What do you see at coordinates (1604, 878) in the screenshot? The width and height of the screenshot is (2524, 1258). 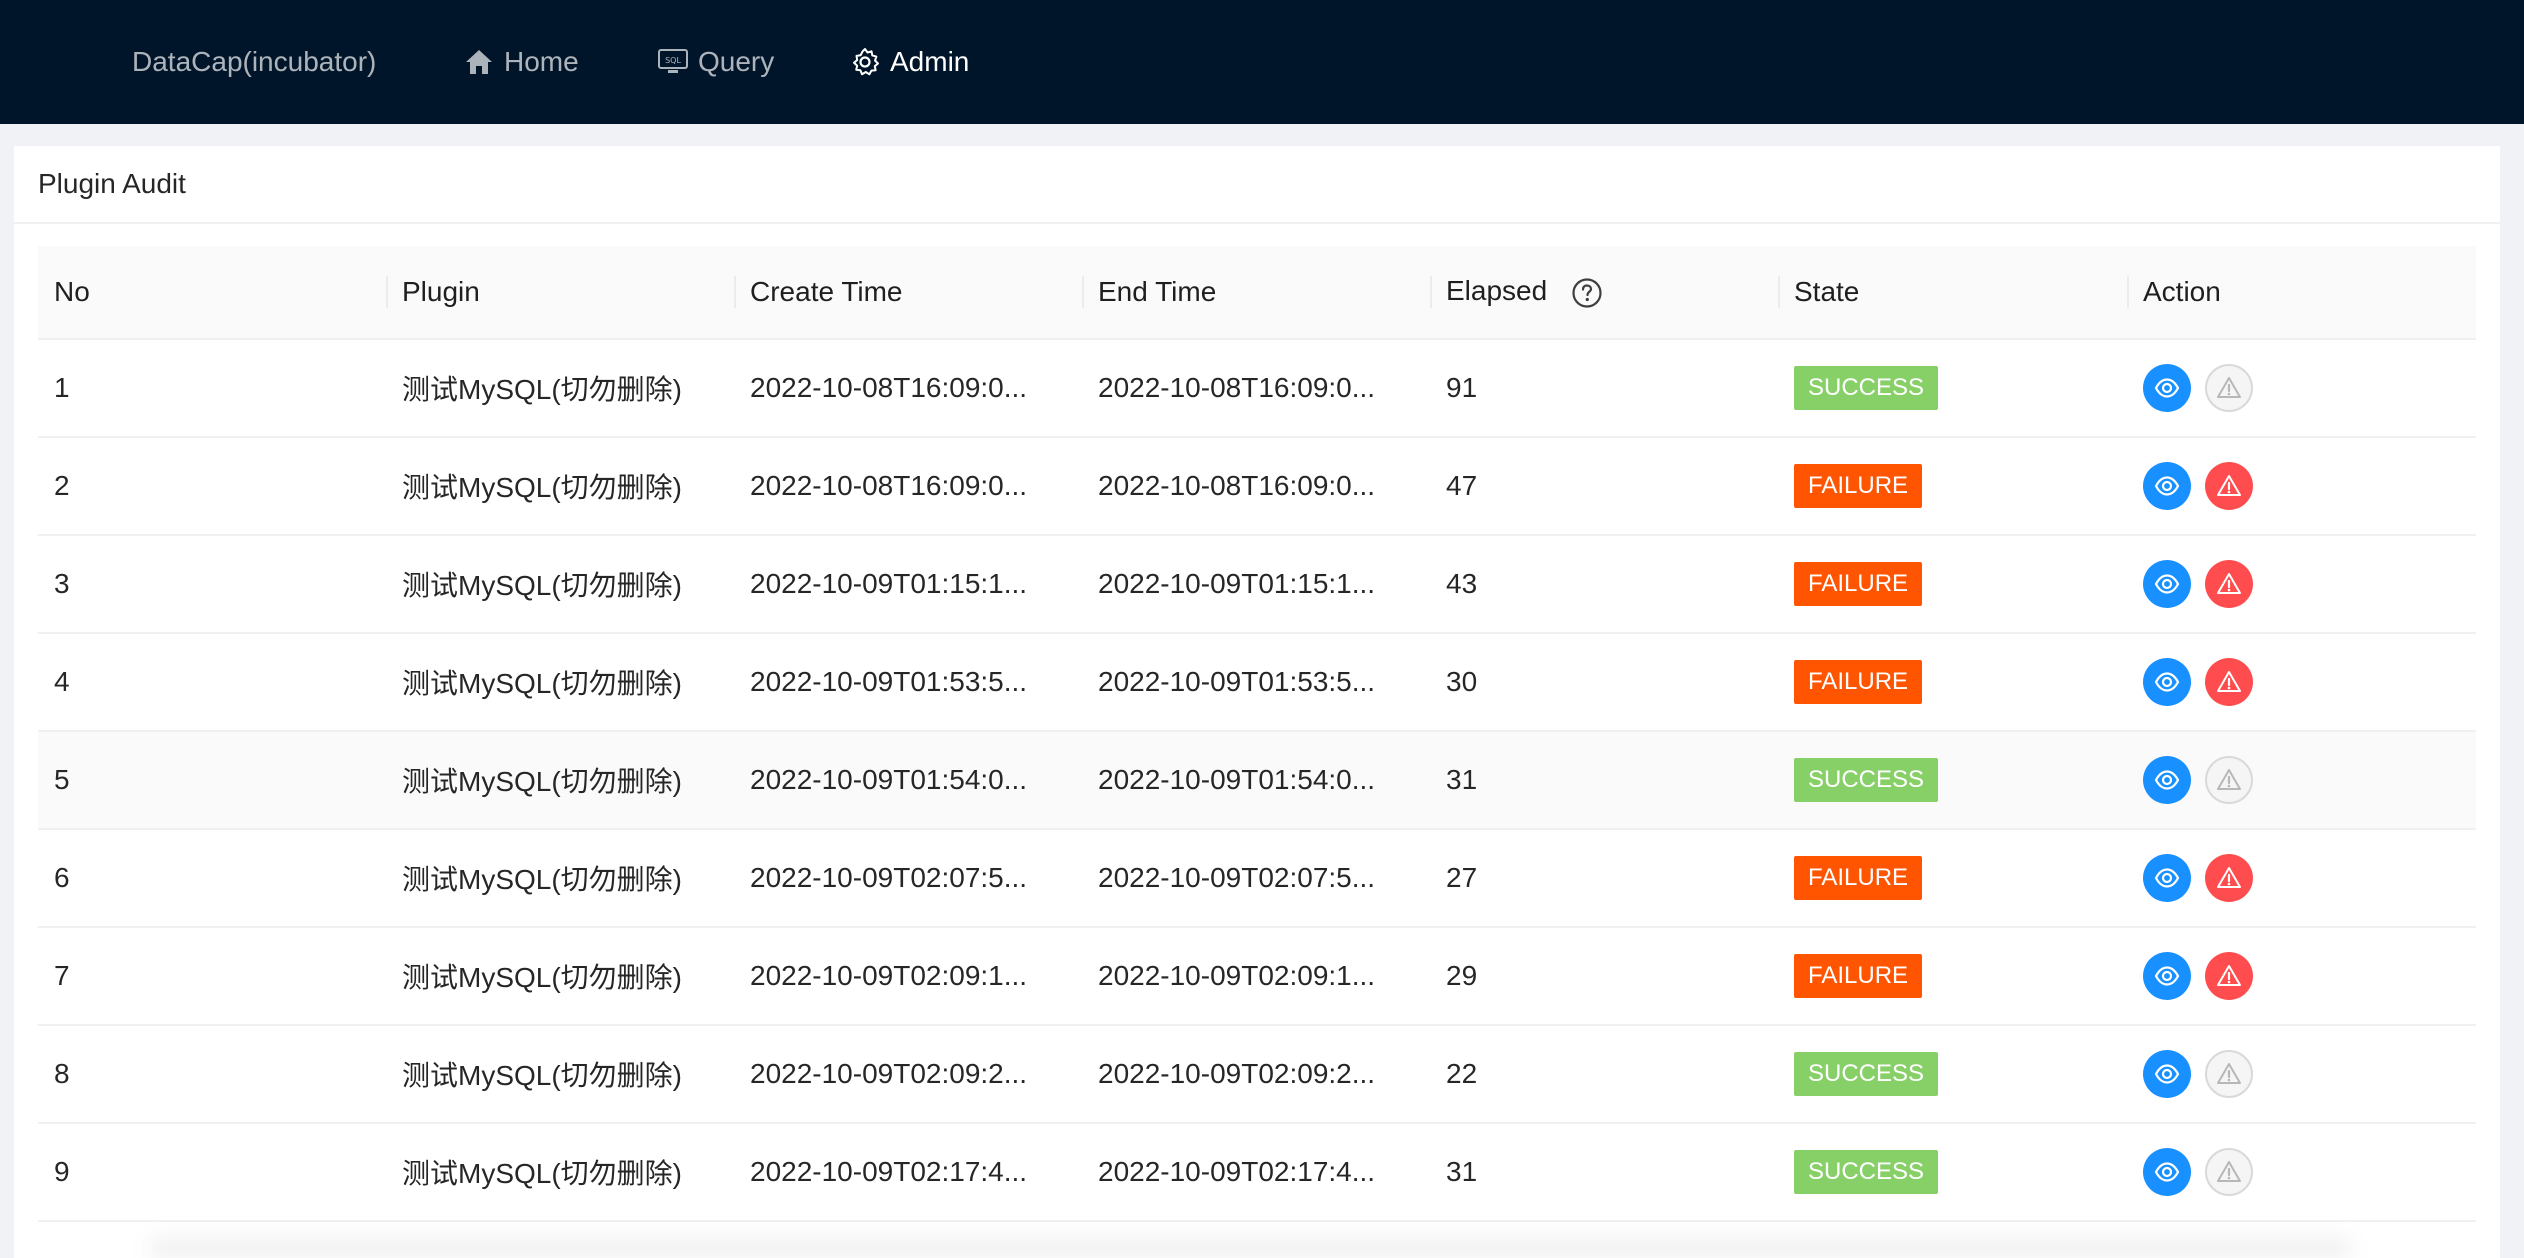 I see `cell-elapsed: 27` at bounding box center [1604, 878].